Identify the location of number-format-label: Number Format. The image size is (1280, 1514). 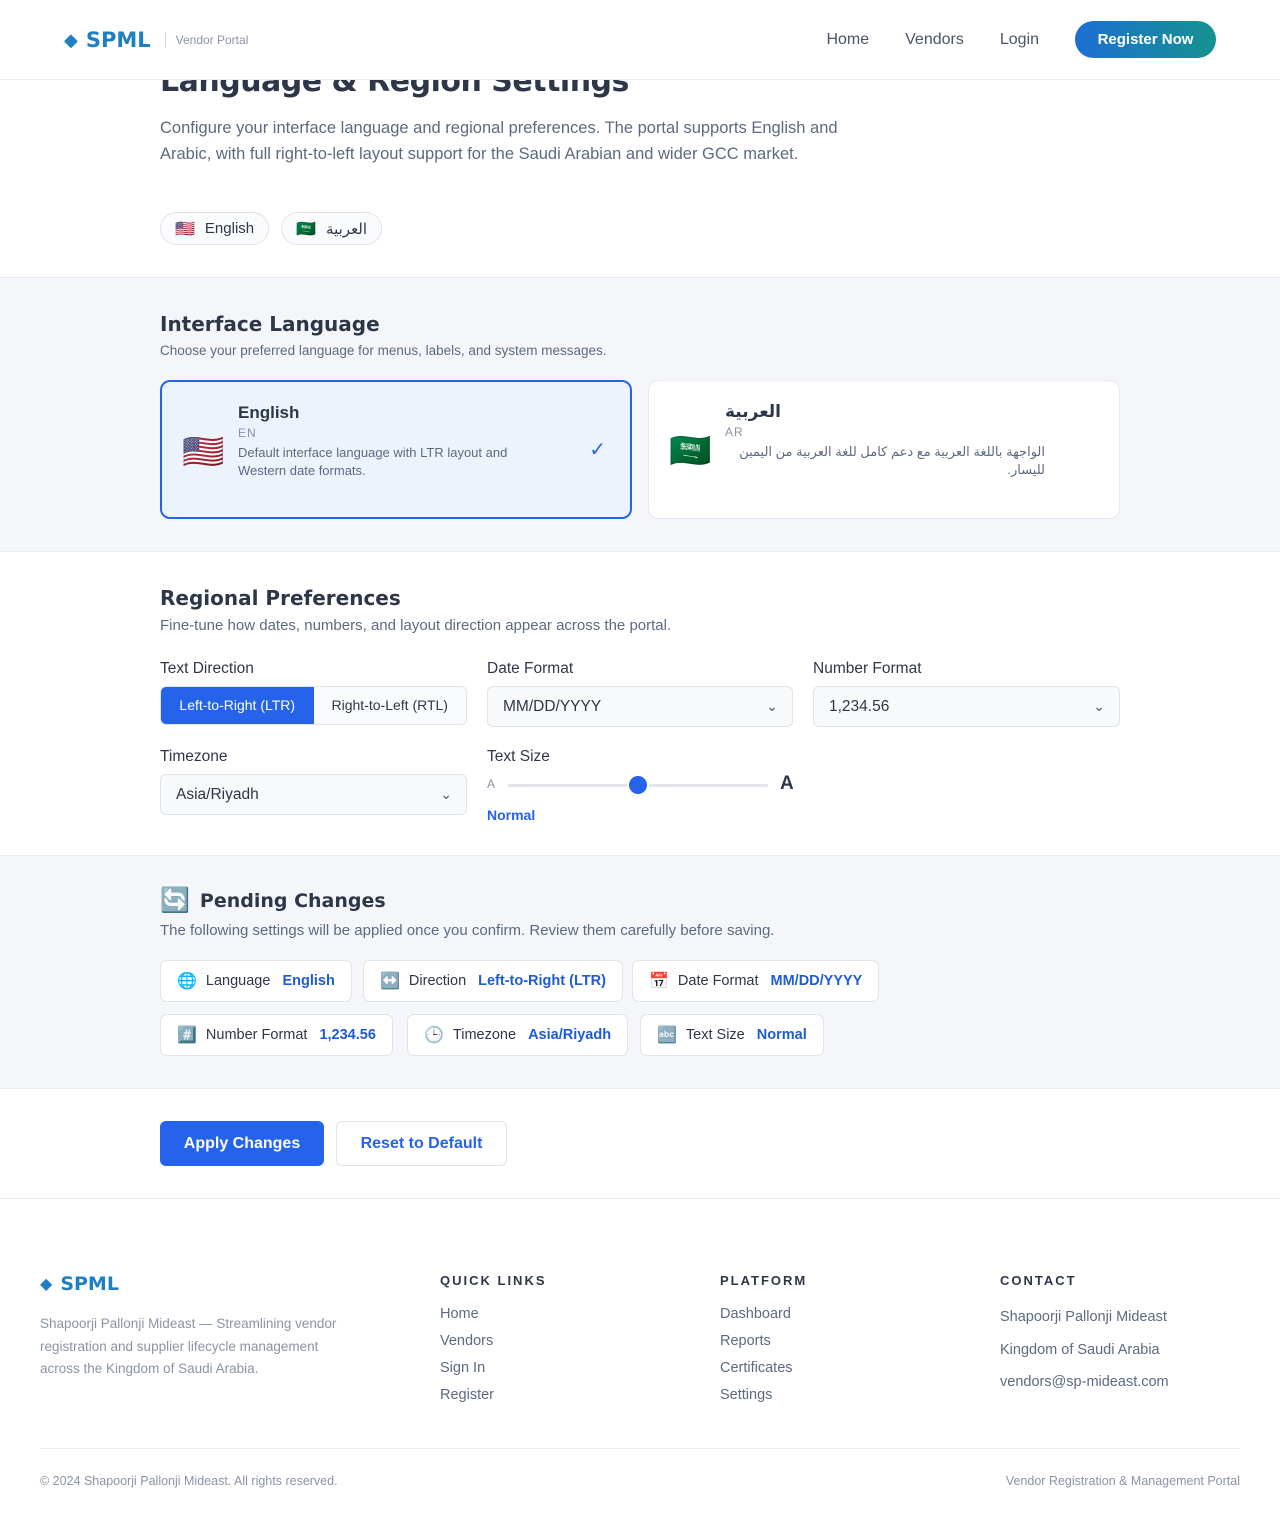
(867, 668).